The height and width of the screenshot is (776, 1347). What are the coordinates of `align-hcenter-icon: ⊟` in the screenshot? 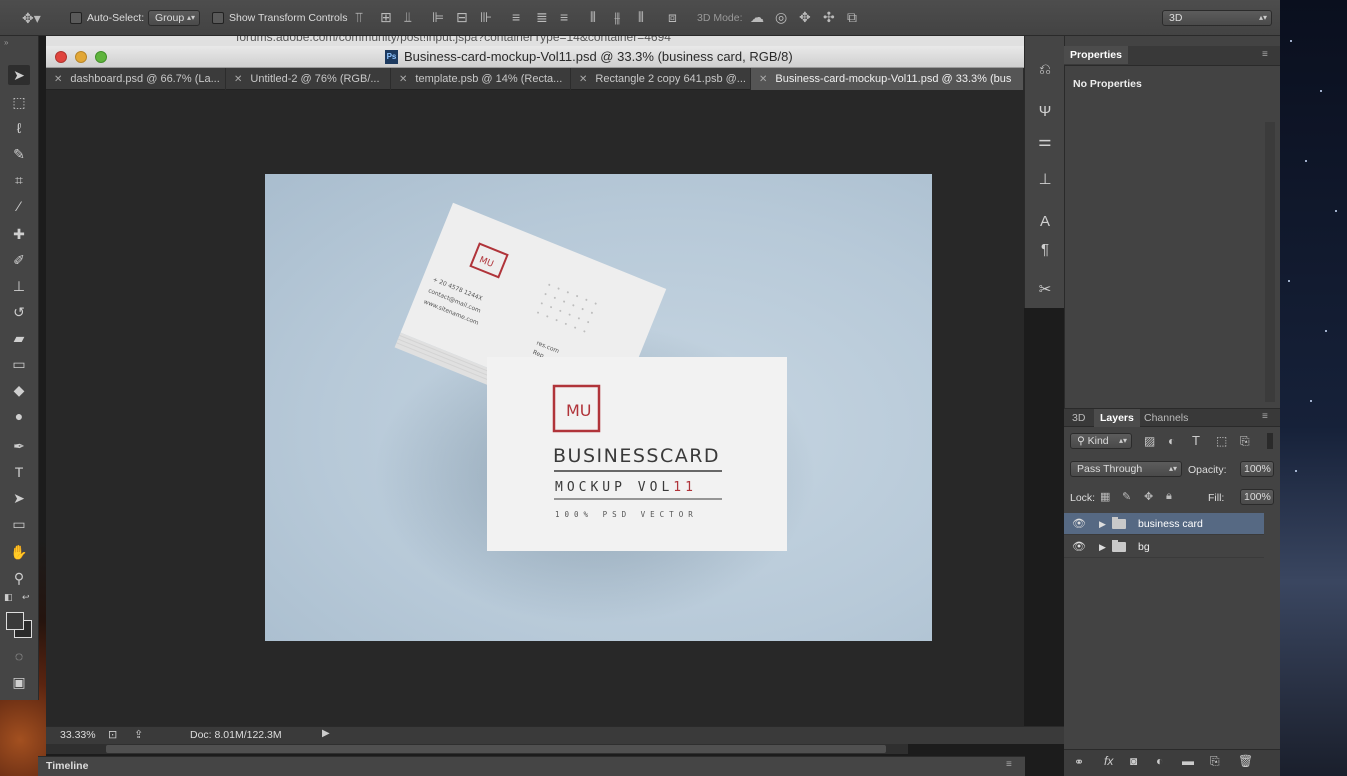 It's located at (462, 17).